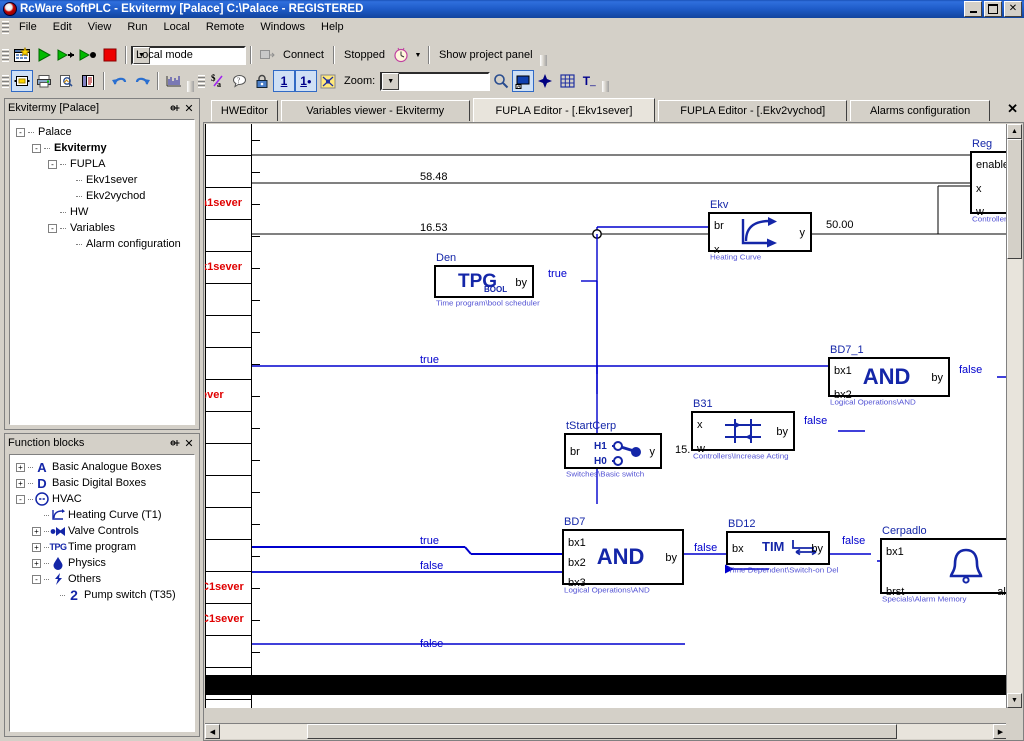  I want to click on show-project-panel-button: Show project panel, so click(486, 55).